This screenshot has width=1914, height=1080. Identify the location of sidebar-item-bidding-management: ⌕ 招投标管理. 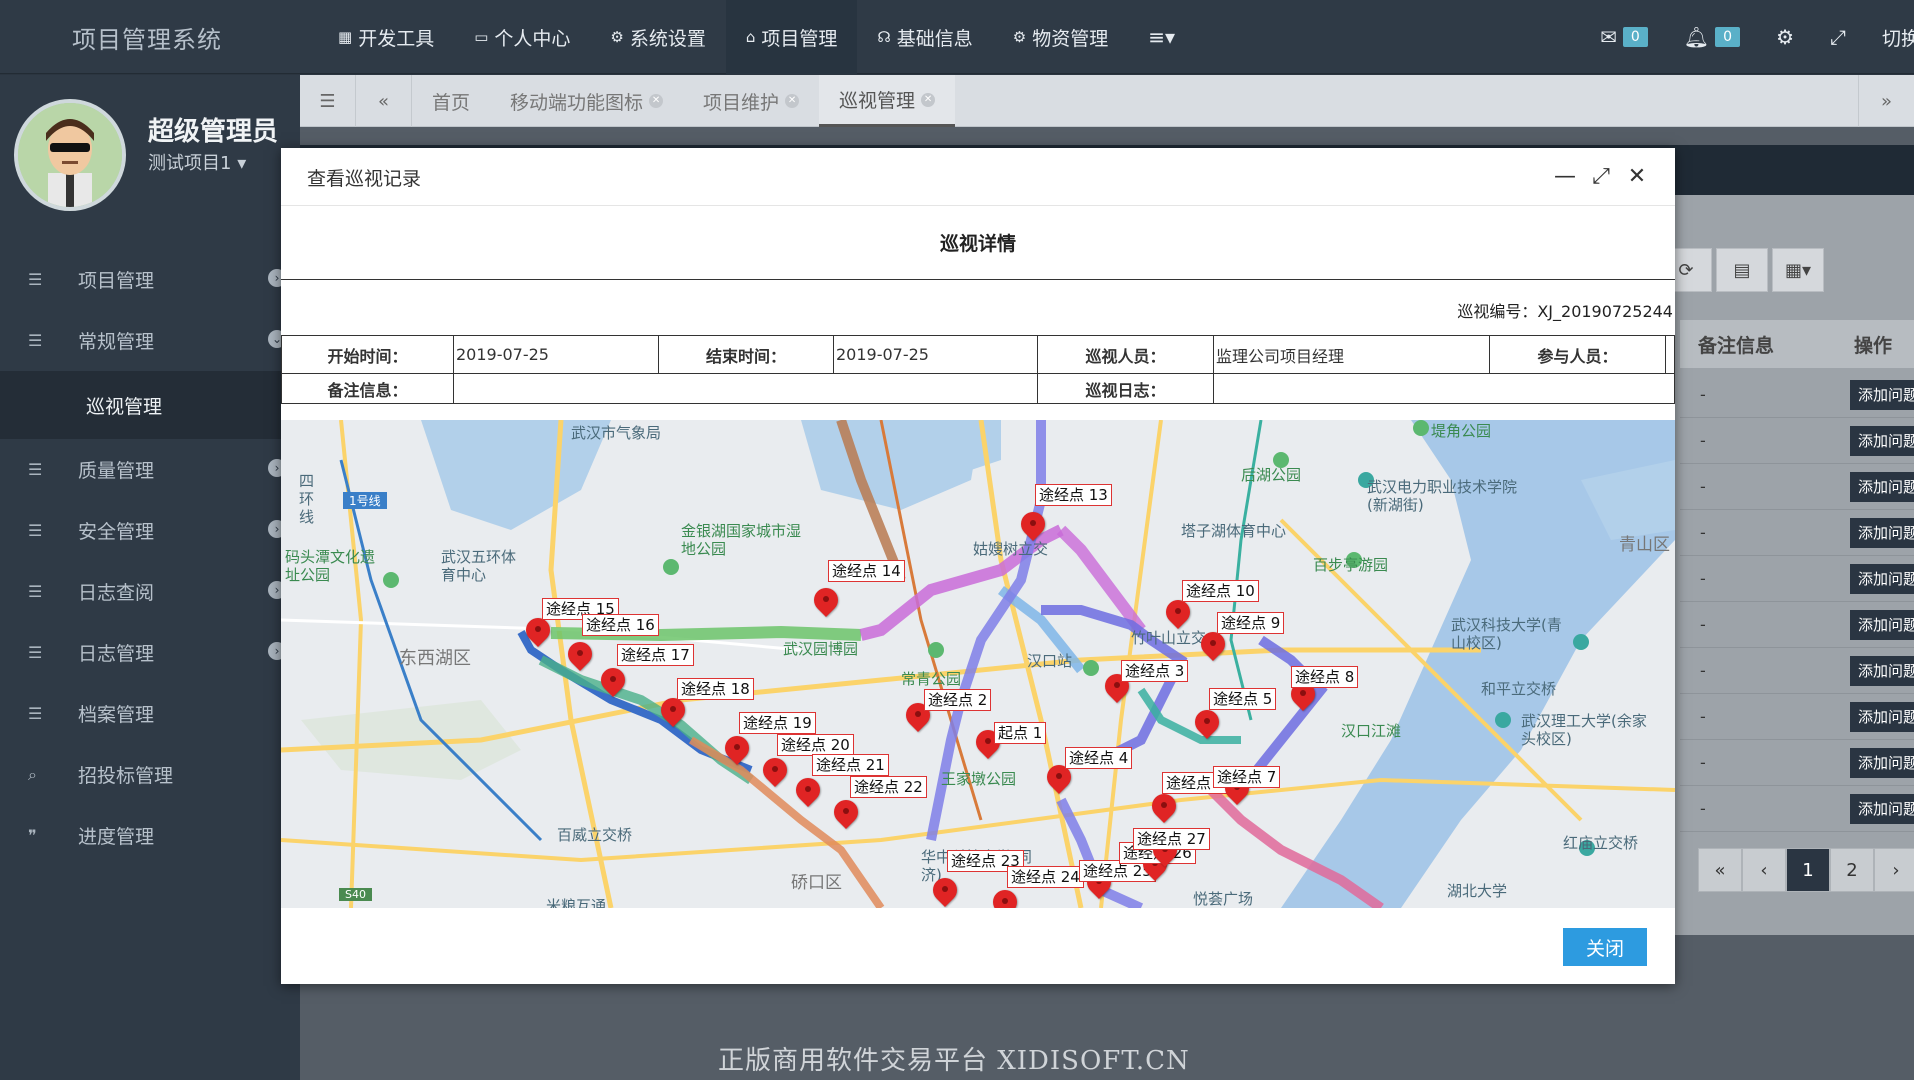
(150, 774).